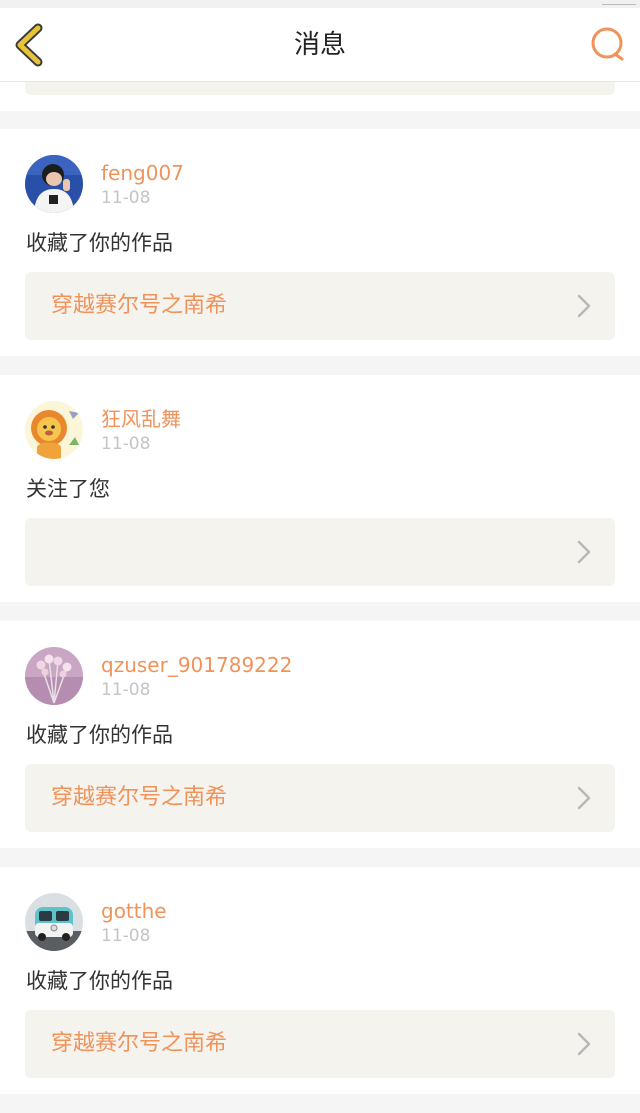 The height and width of the screenshot is (1113, 640). I want to click on search-button, so click(608, 44).